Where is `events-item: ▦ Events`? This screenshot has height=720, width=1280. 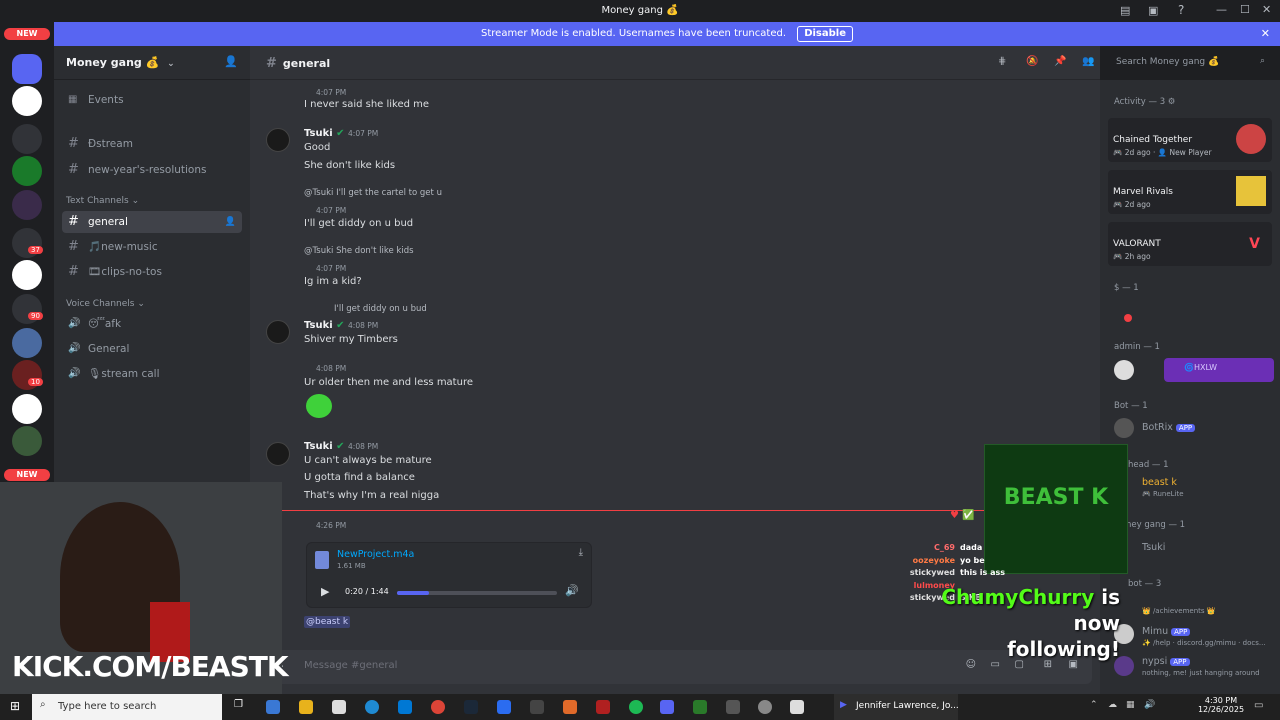 events-item: ▦ Events is located at coordinates (152, 100).